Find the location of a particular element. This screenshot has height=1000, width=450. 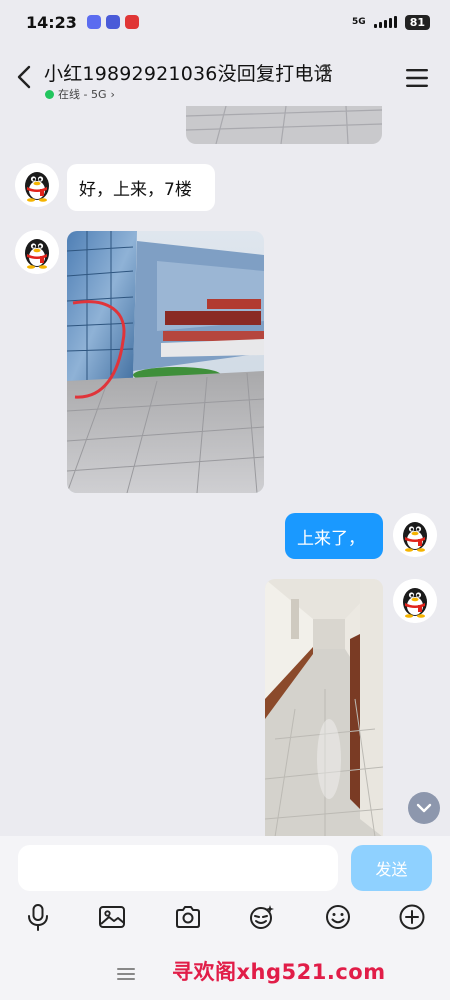

camera-button is located at coordinates (188, 917).